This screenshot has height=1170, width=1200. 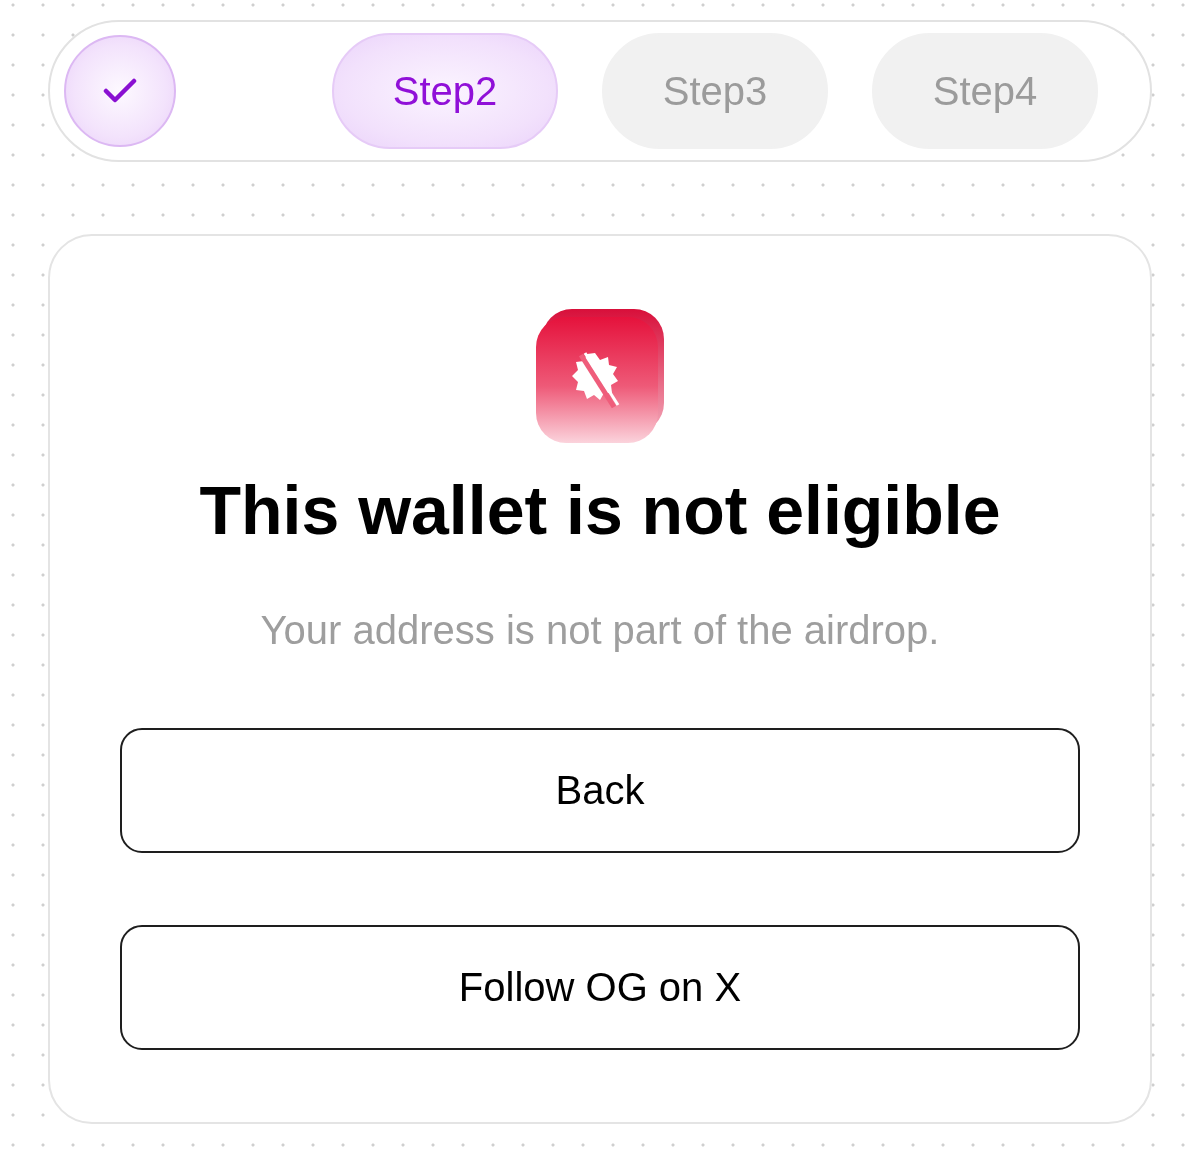 What do you see at coordinates (600, 987) in the screenshot?
I see `action-button: Follow OG on X` at bounding box center [600, 987].